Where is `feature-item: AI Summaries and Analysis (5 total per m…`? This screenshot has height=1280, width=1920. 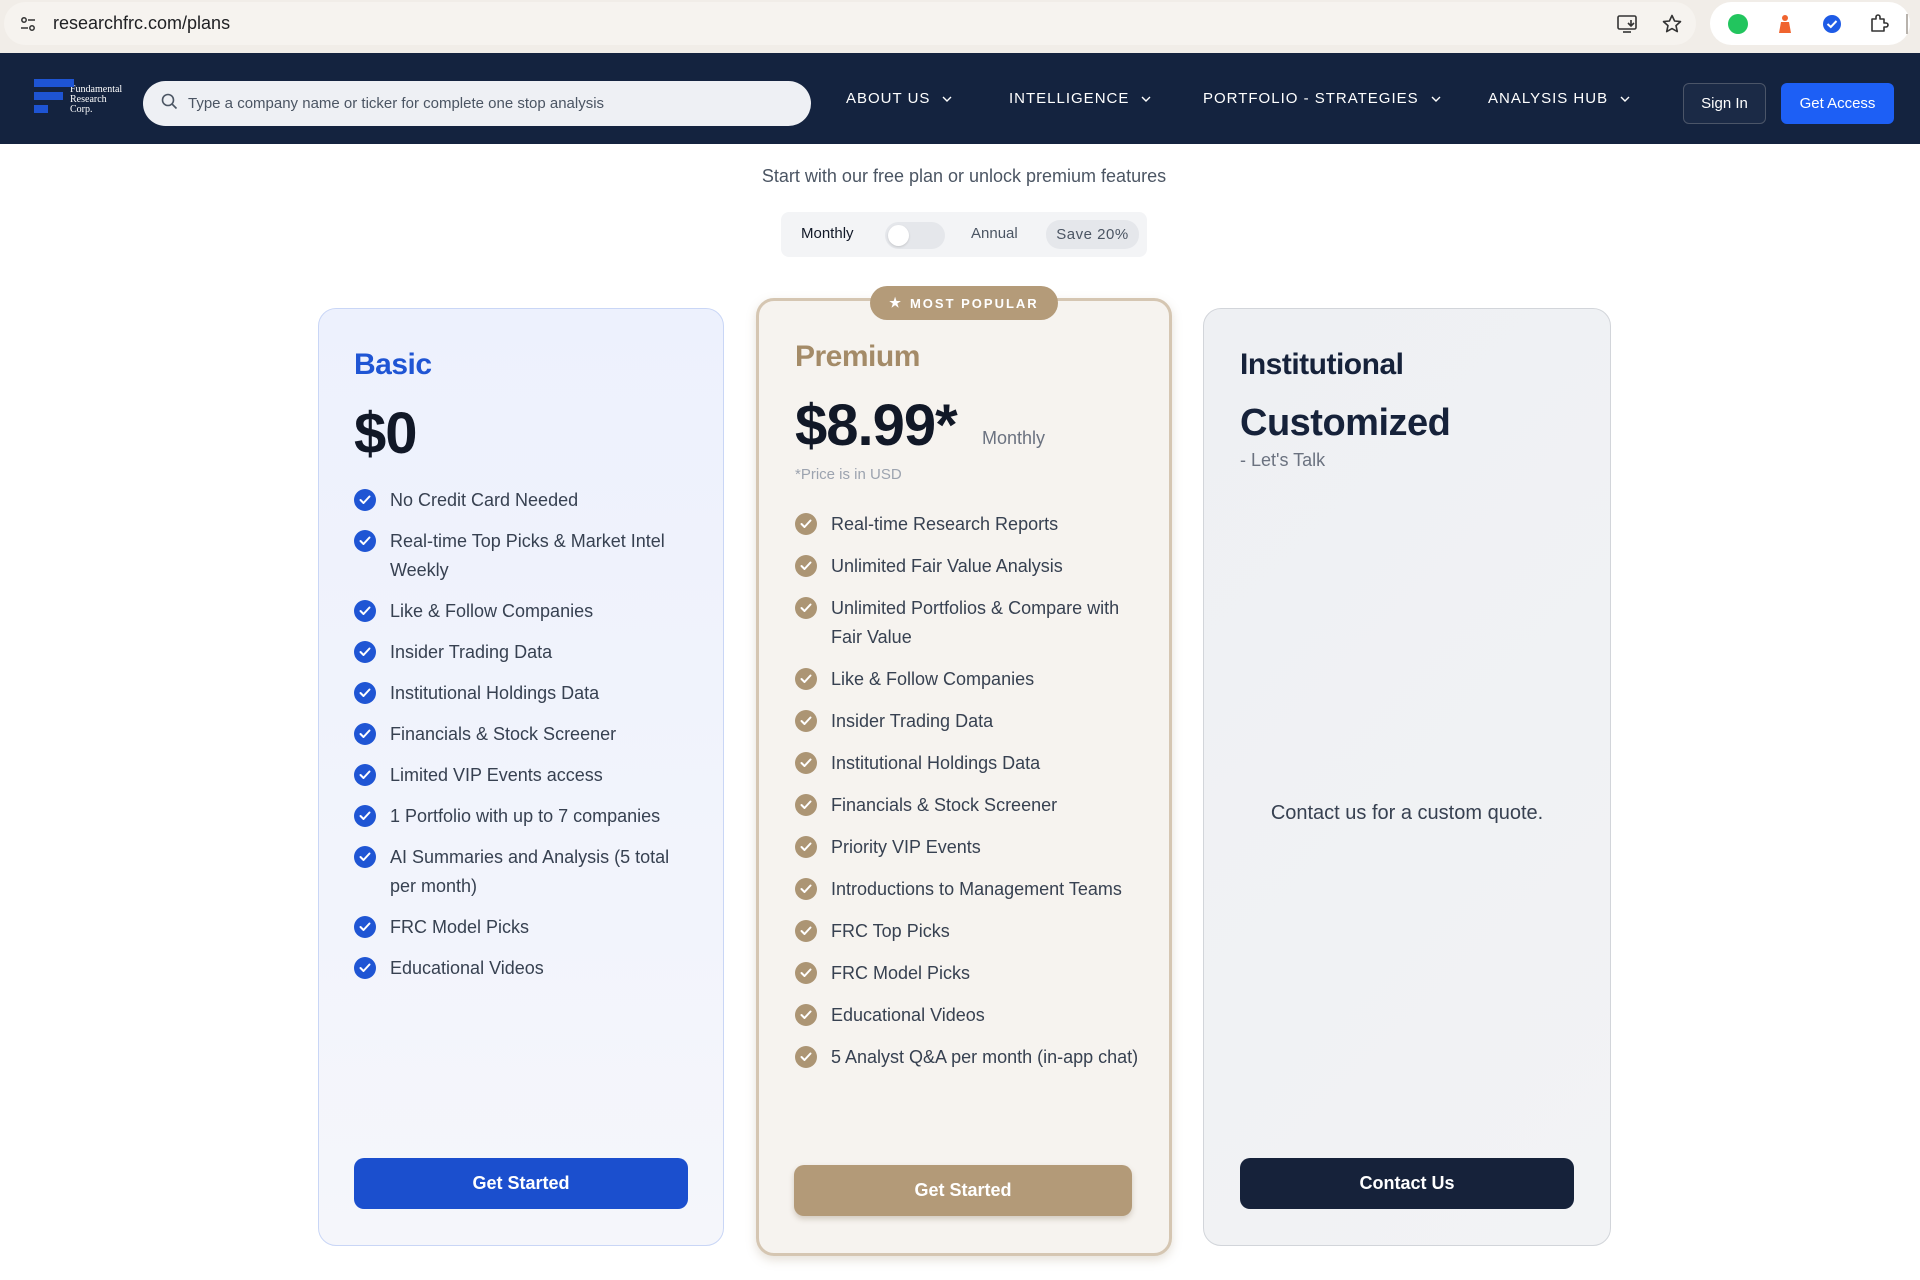
feature-item: AI Summaries and Analysis (5 total per m… is located at coordinates (524, 872).